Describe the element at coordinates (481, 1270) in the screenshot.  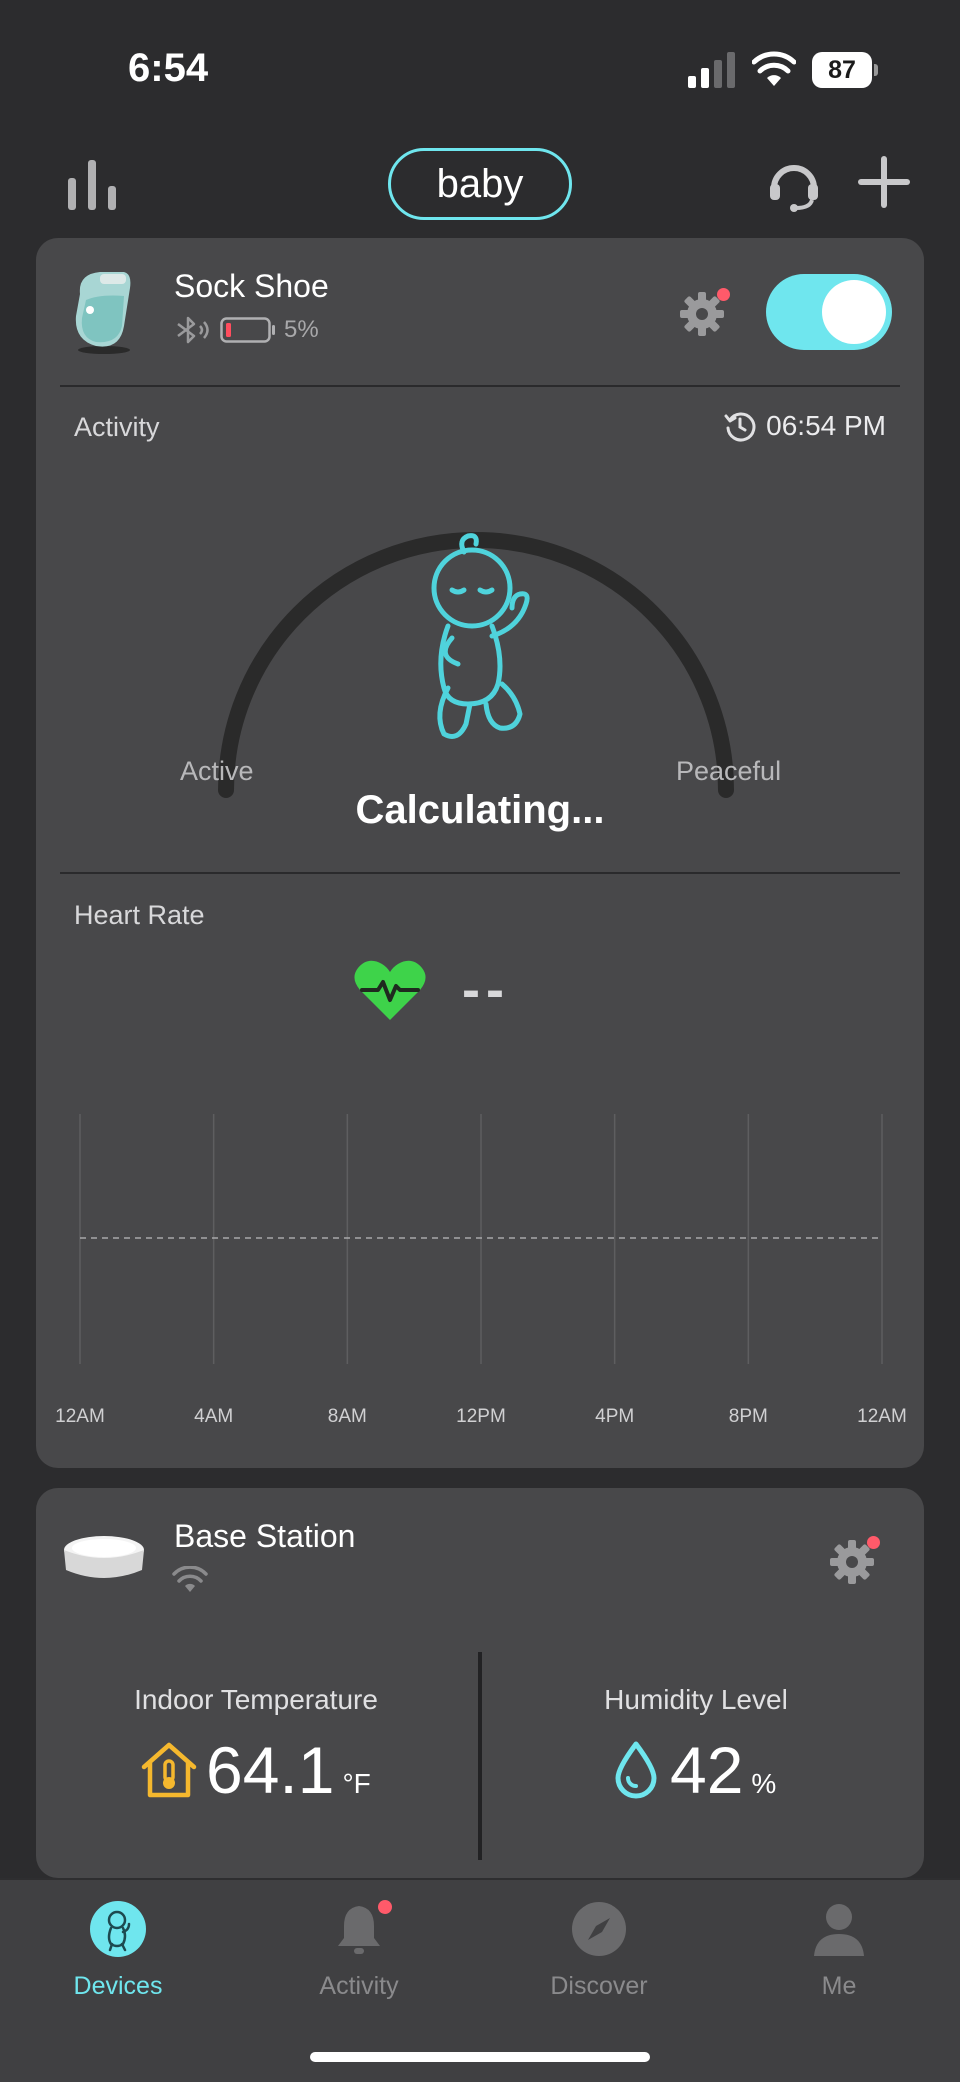
I see `heart-rate-chart: 12AM 4AM 8AM 12PM 4PM 8PM 12AM` at that location.